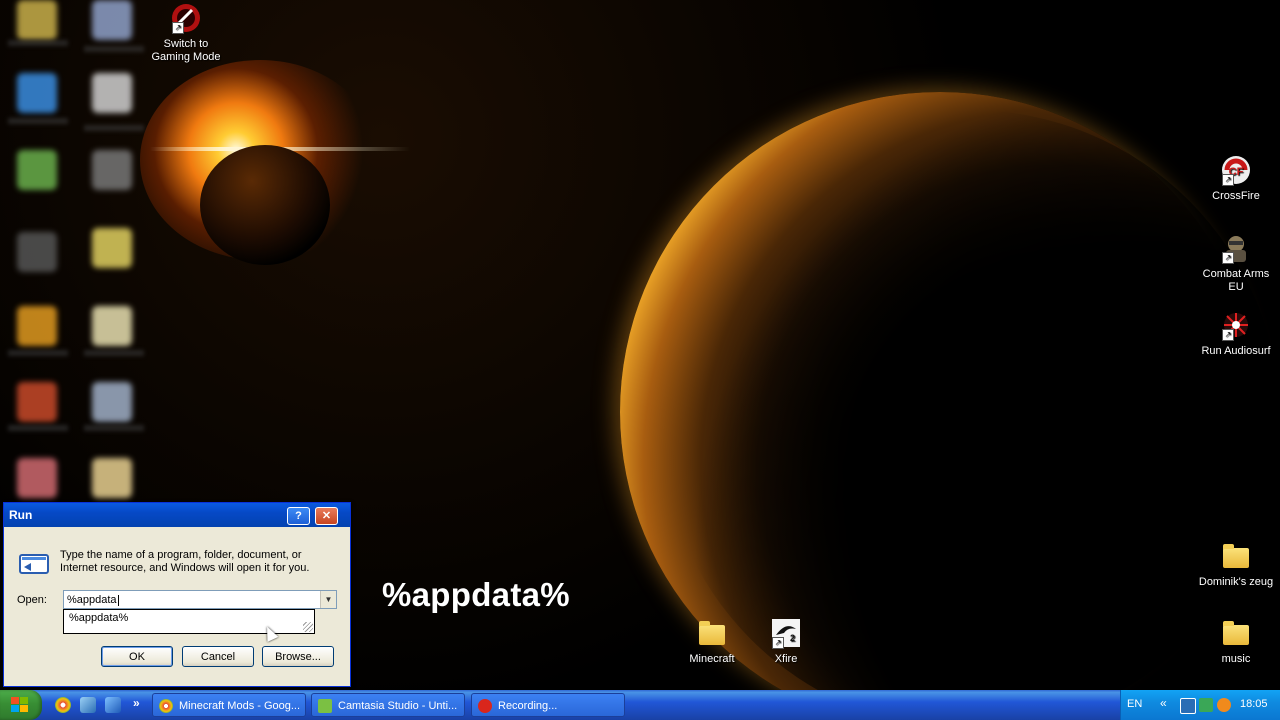 This screenshot has width=1280, height=720. I want to click on desktop-icon-combat-arms: ↗ Combat Arms EU, so click(1236, 263).